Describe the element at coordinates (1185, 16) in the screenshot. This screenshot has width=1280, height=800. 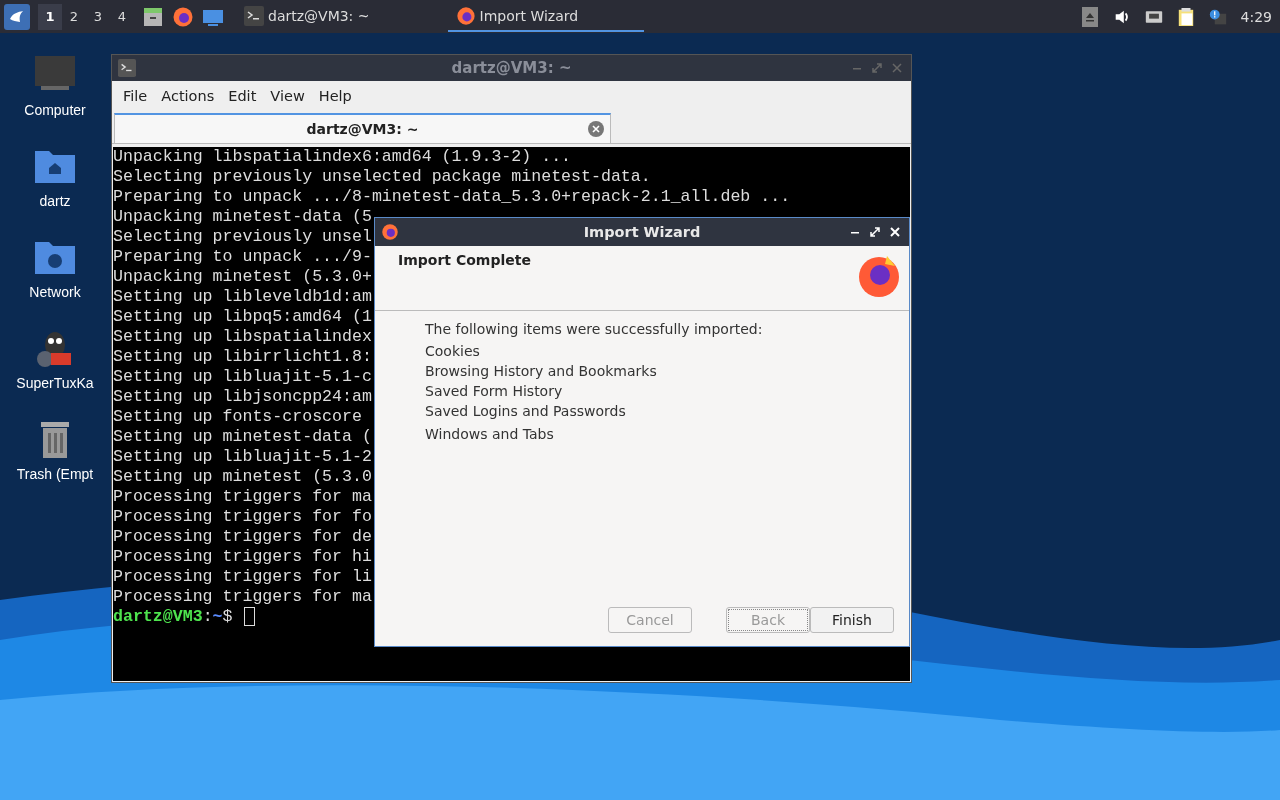
I see `clipboard-icon` at that location.